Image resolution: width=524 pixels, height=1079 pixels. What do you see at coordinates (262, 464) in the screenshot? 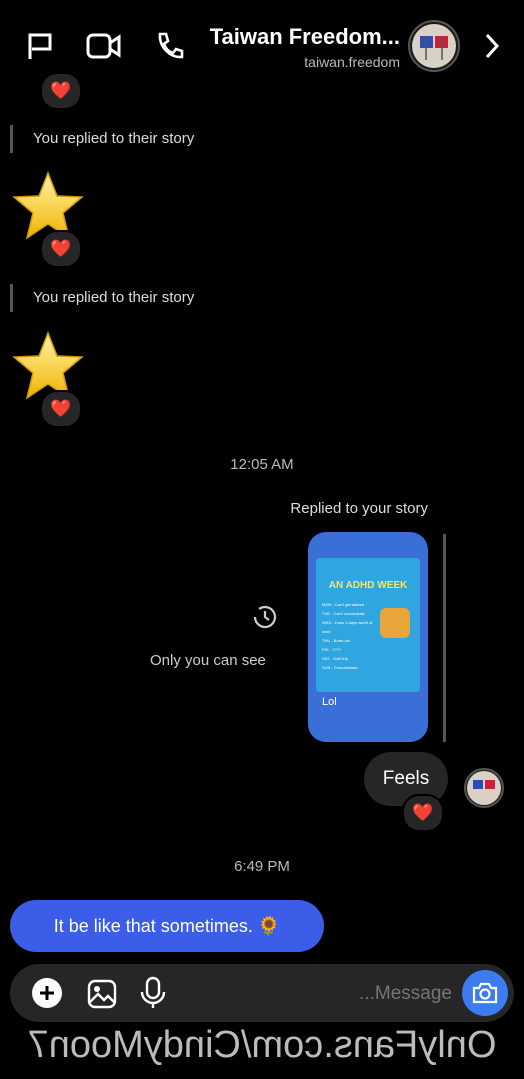
I see `timestamp: 12:05 AM` at bounding box center [262, 464].